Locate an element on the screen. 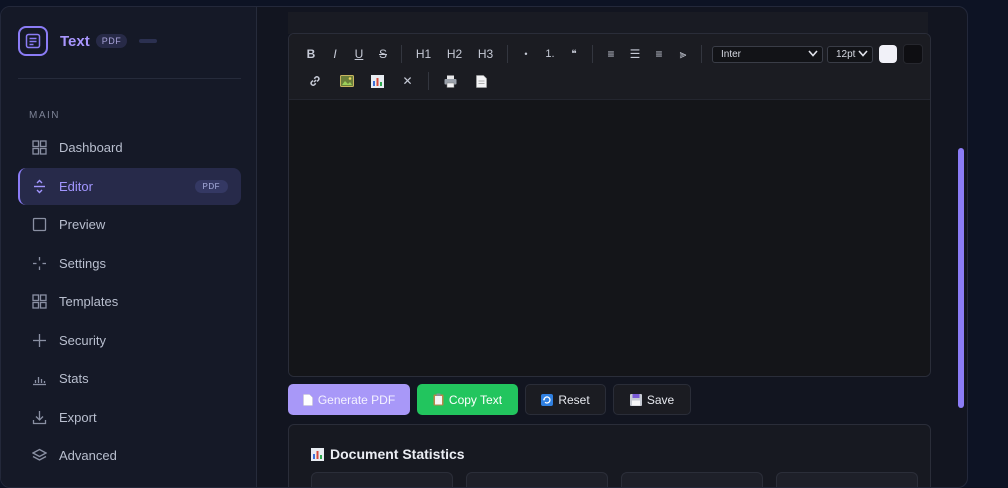 The image size is (1008, 488). app-badge: PDF is located at coordinates (111, 41).